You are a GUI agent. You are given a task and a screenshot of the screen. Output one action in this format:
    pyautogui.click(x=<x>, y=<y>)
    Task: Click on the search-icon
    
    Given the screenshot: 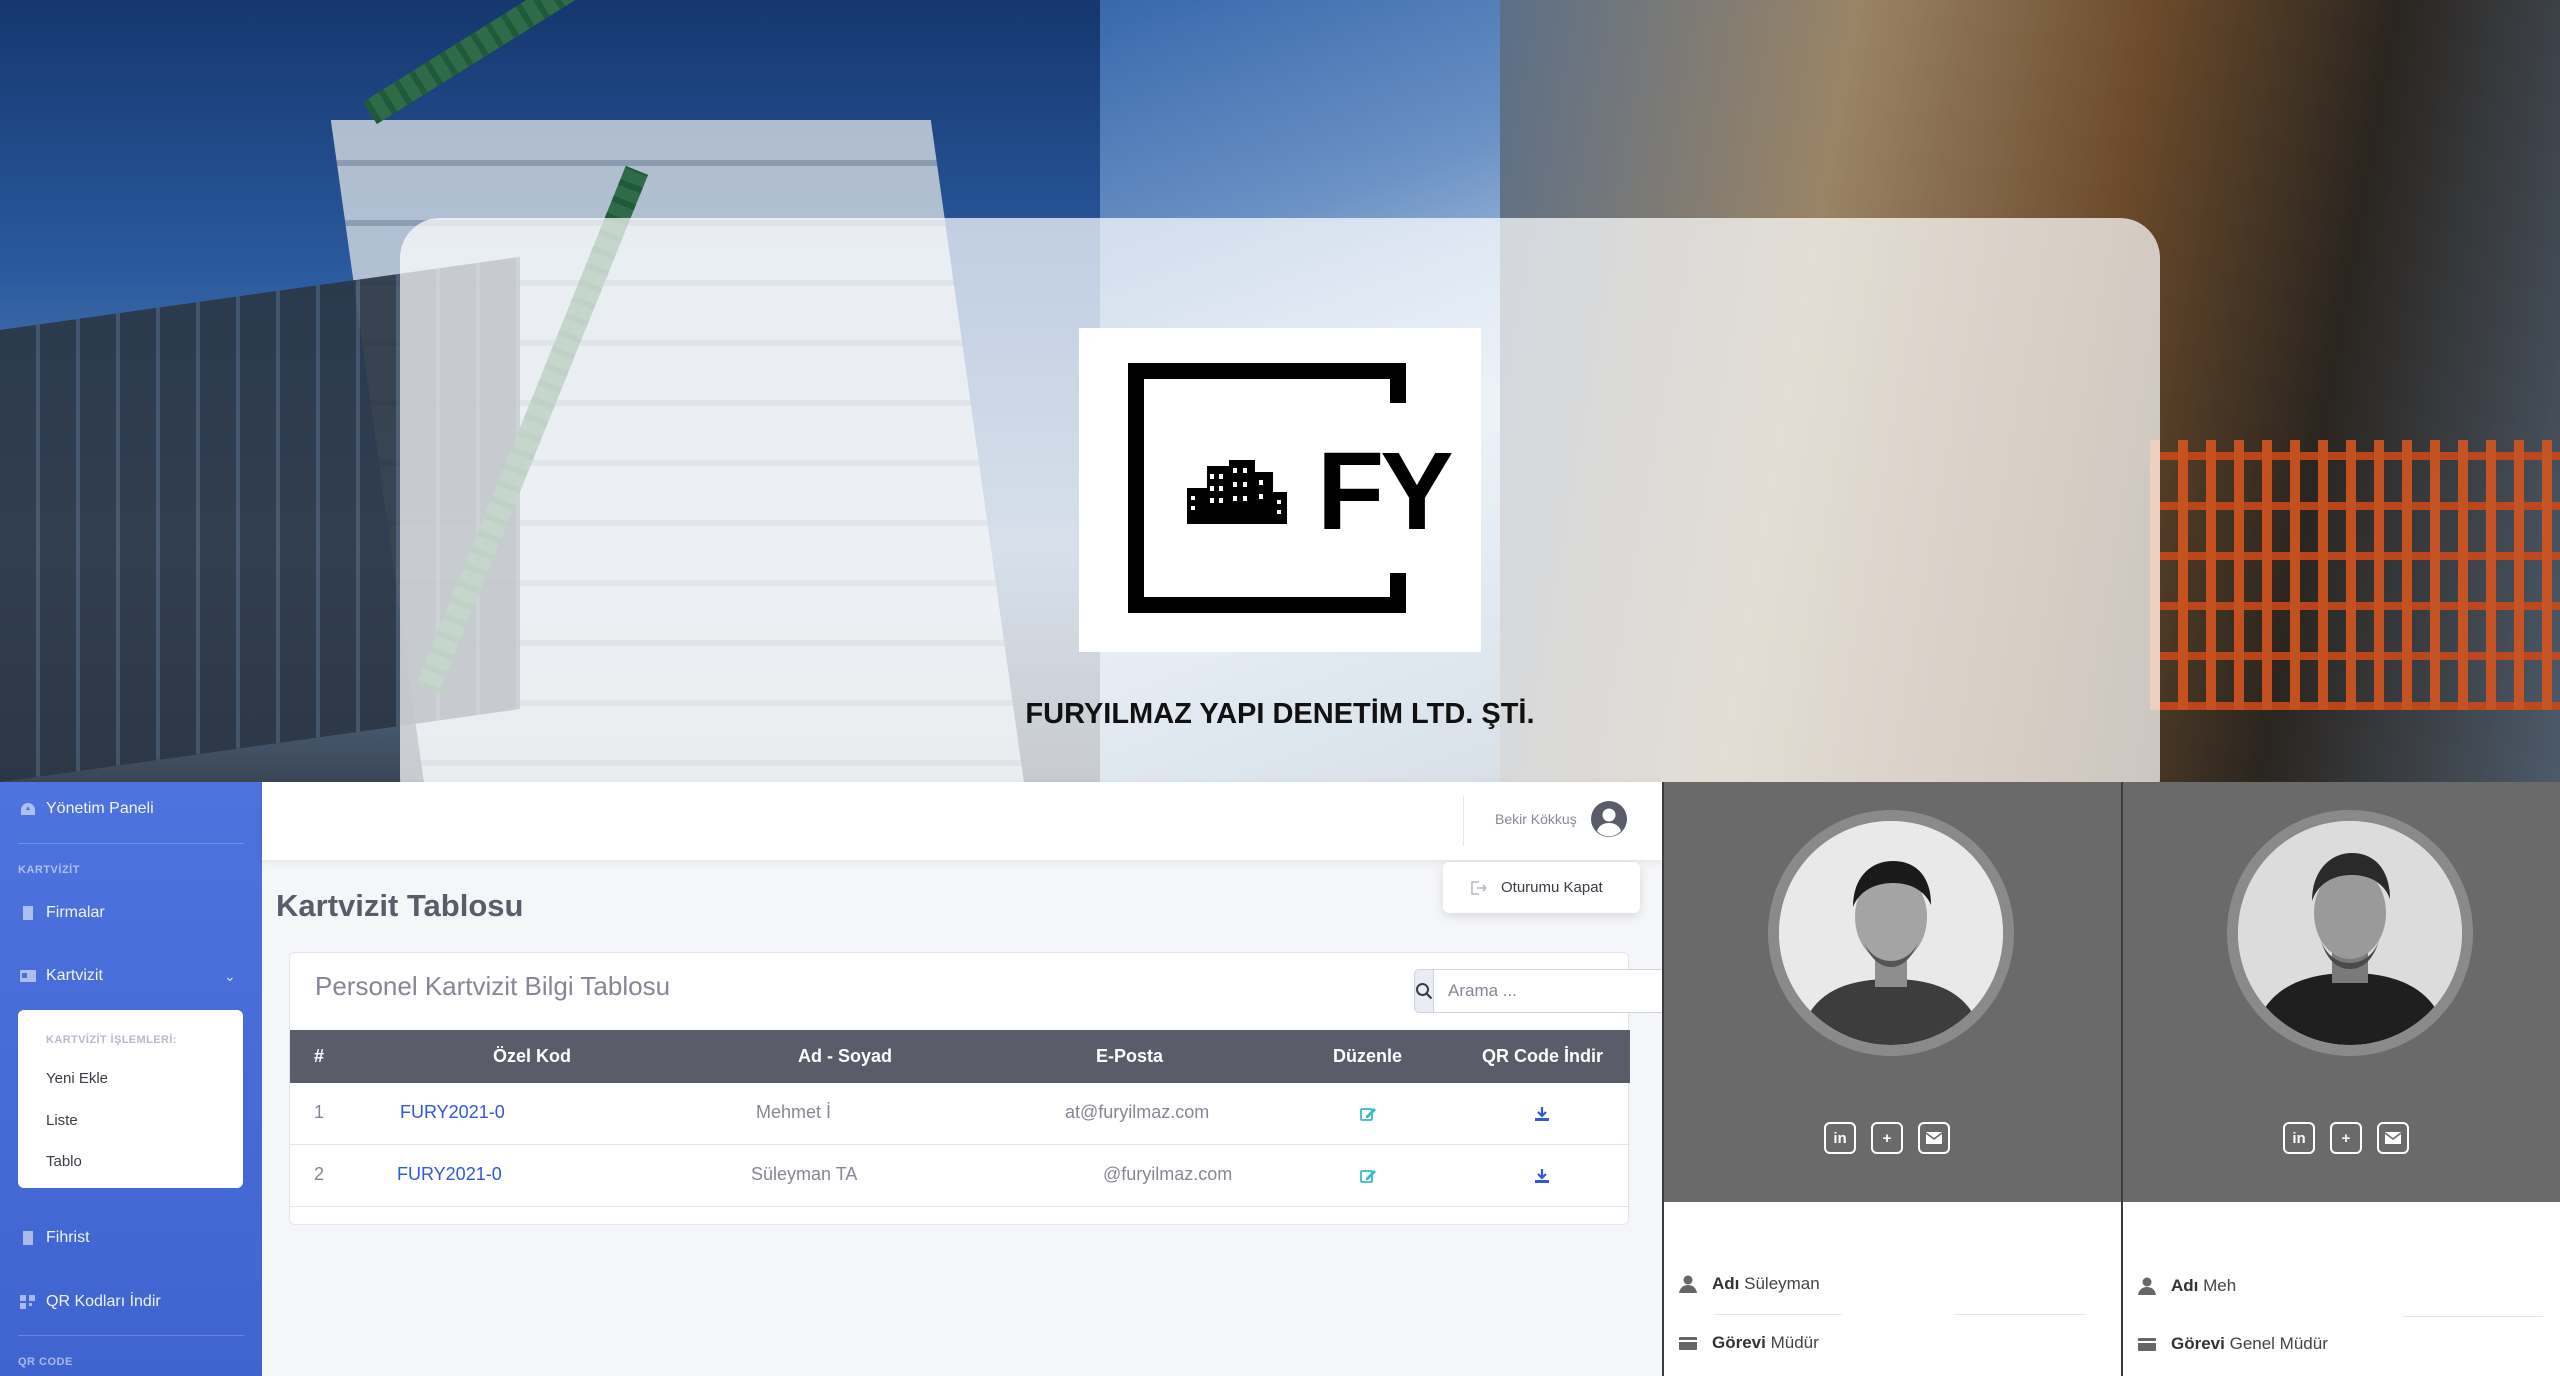 What is the action you would take?
    pyautogui.click(x=1424, y=991)
    